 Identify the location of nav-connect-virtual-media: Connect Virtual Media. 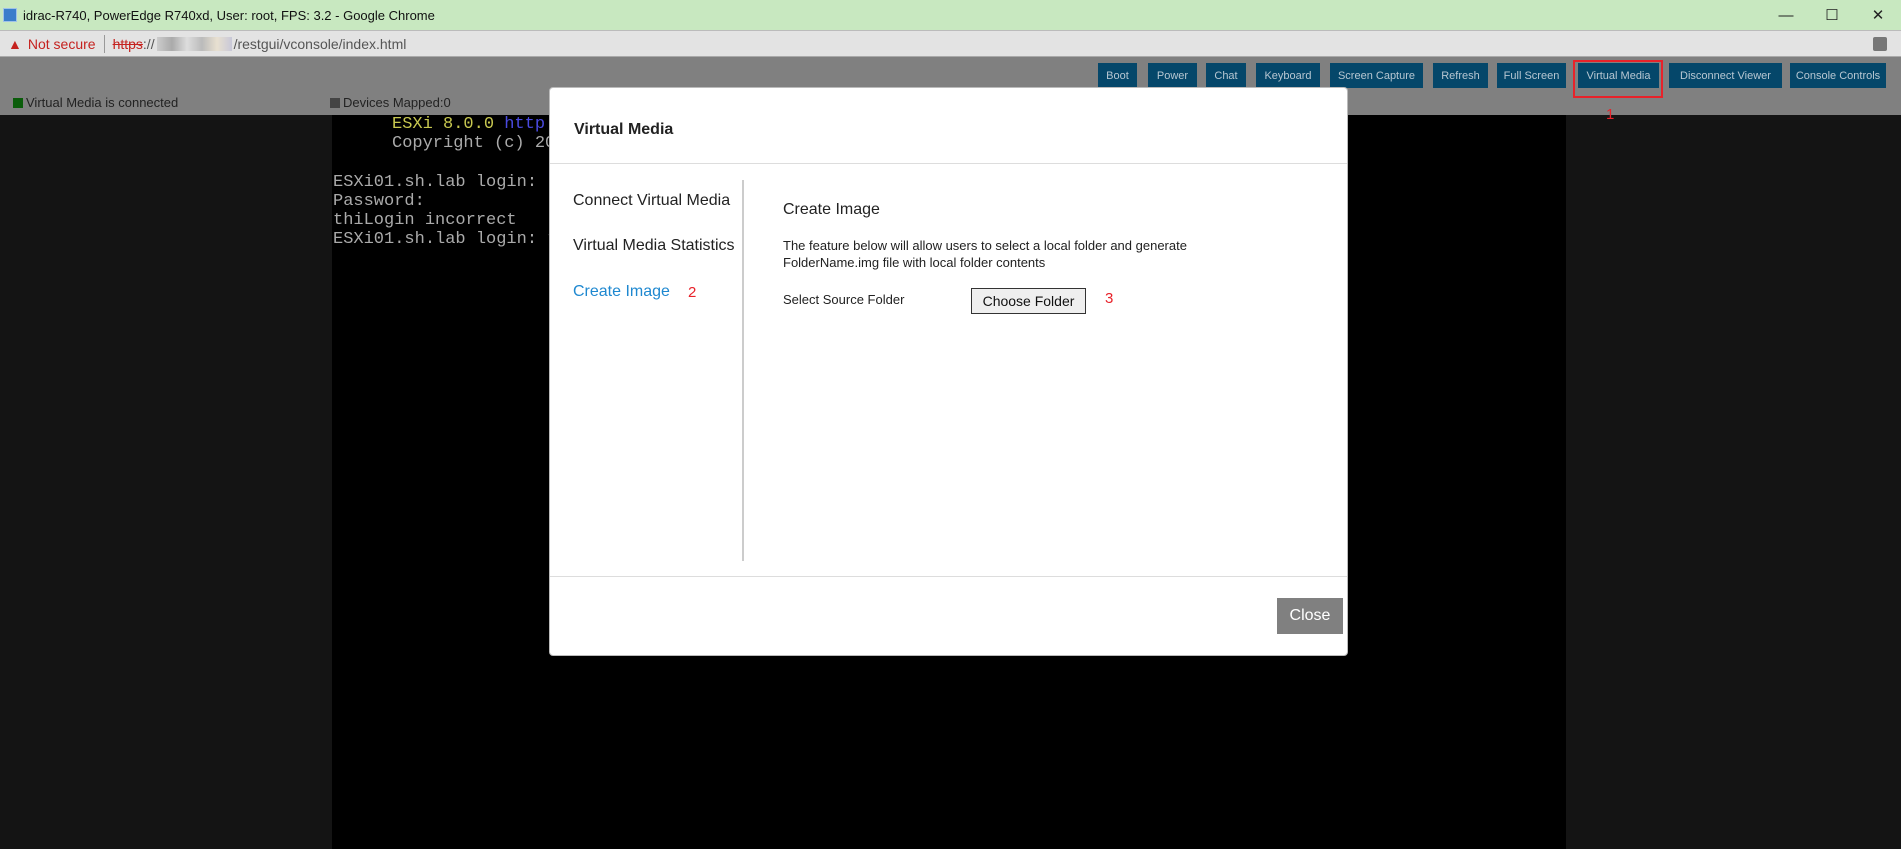
(651, 201).